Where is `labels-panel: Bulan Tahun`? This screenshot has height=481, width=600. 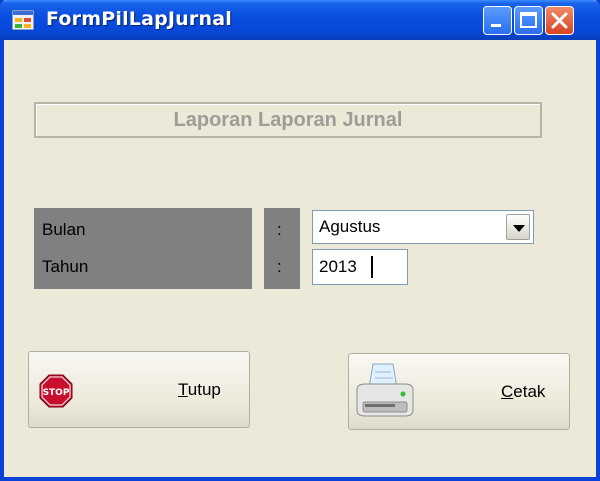
labels-panel: Bulan Tahun is located at coordinates (143, 248).